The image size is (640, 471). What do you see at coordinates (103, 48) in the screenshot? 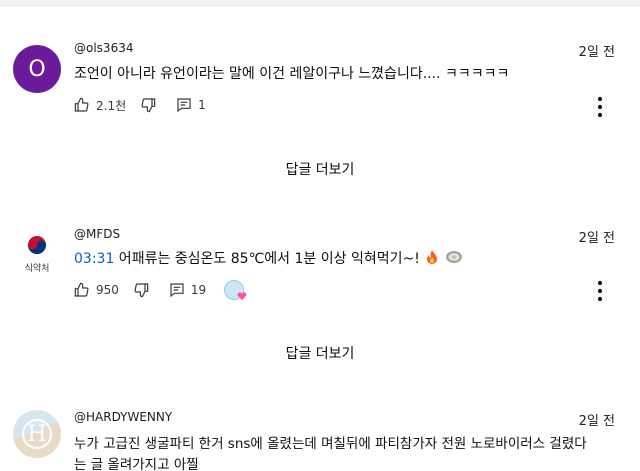
I see `comment-author: @ols3634` at bounding box center [103, 48].